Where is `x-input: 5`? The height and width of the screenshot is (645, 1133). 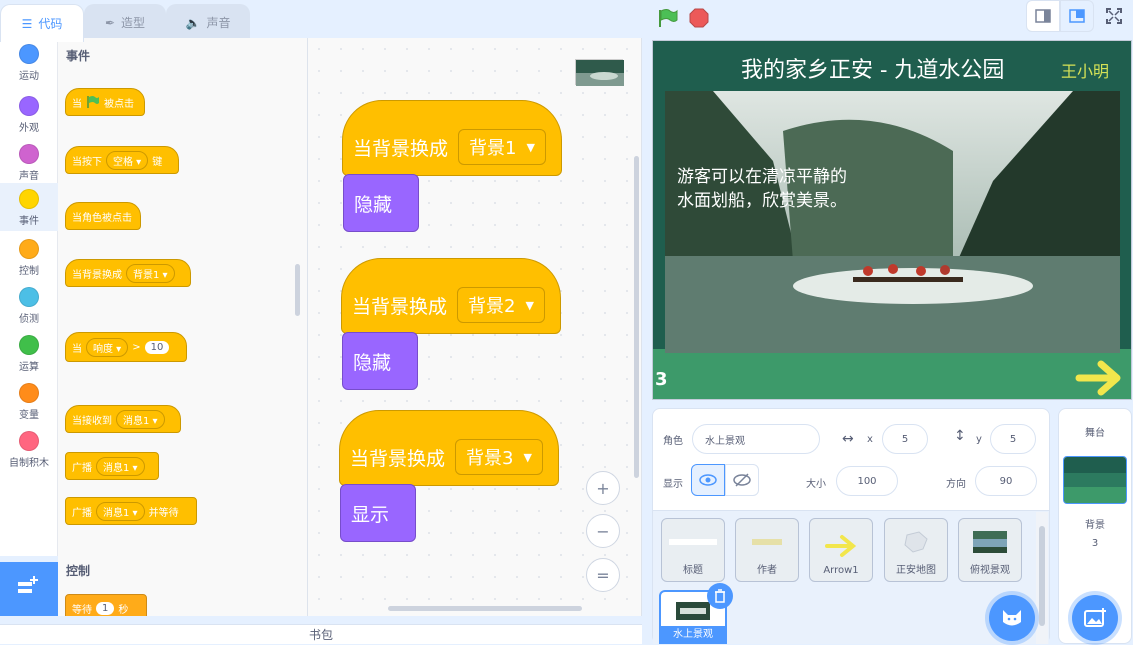 x-input: 5 is located at coordinates (905, 439).